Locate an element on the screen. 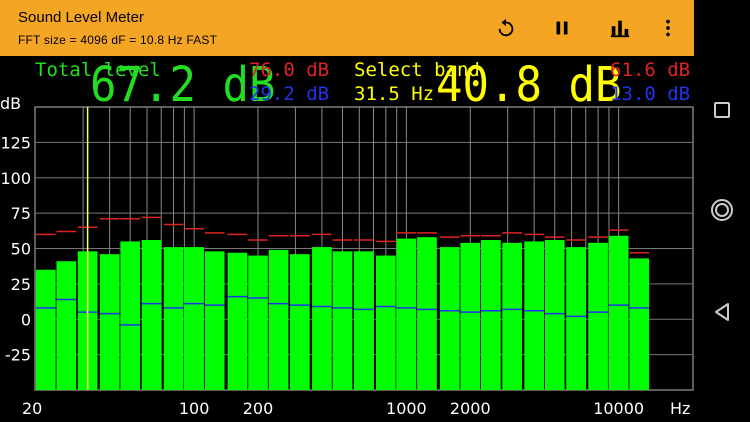  total-min-value: 29.2 dB is located at coordinates (289, 94).